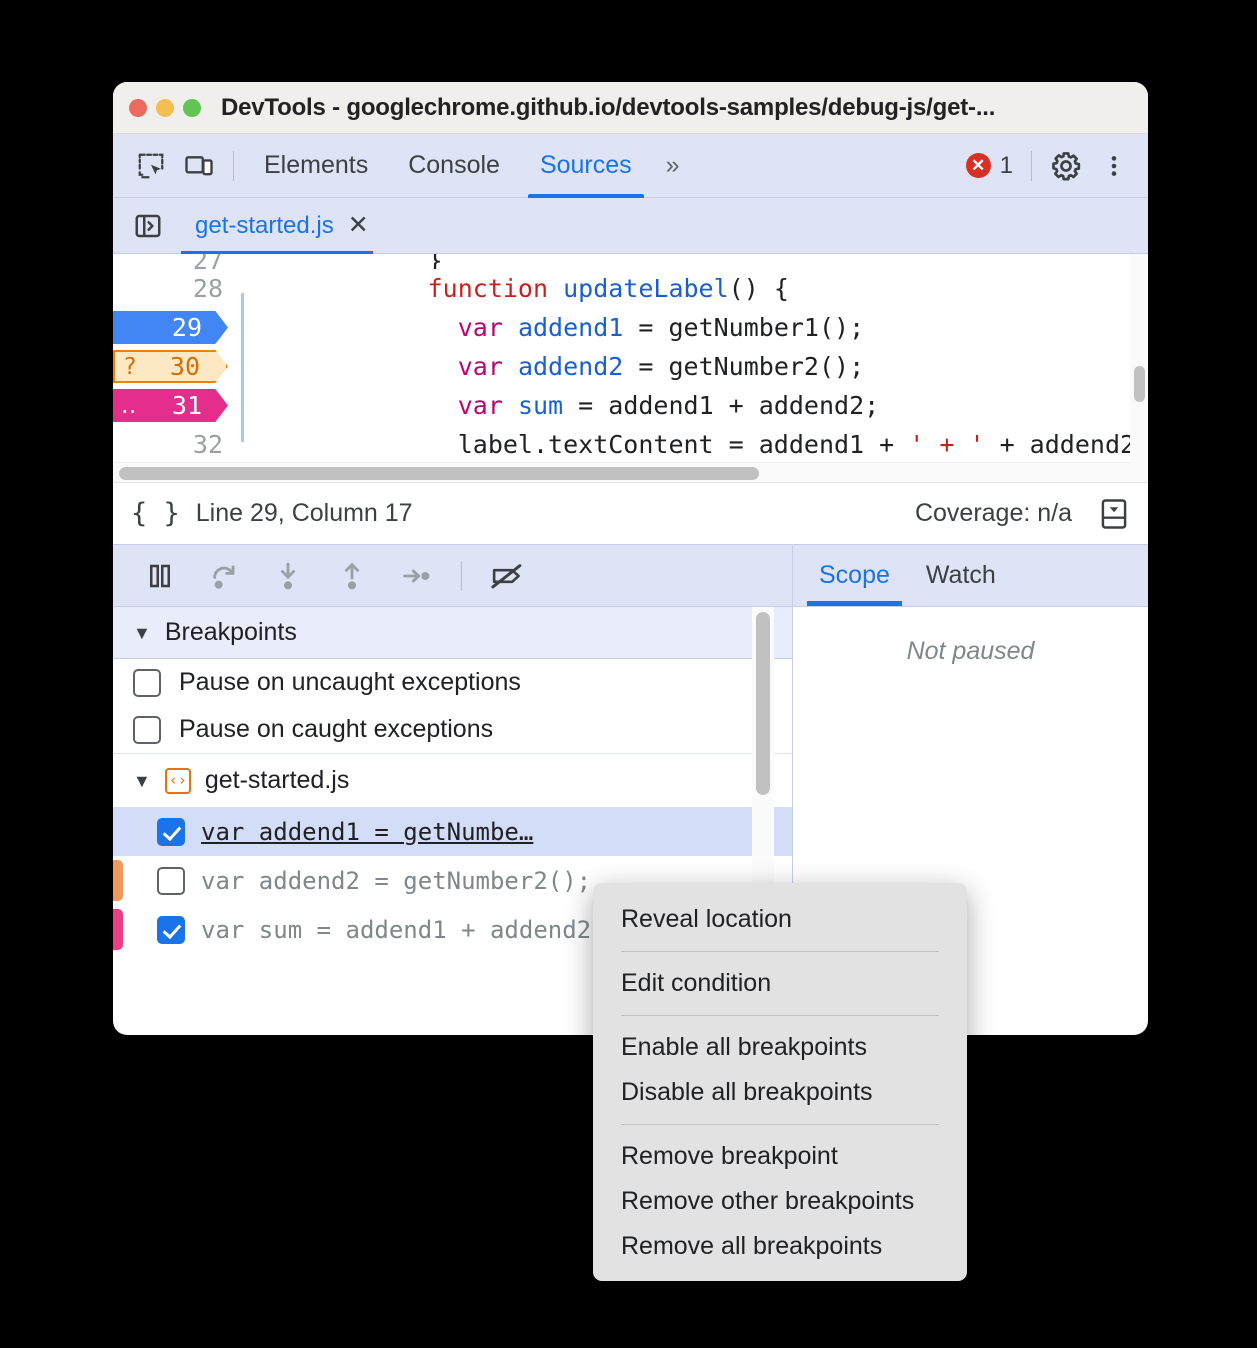 This screenshot has height=1348, width=1257. I want to click on step-out-button, so click(352, 576).